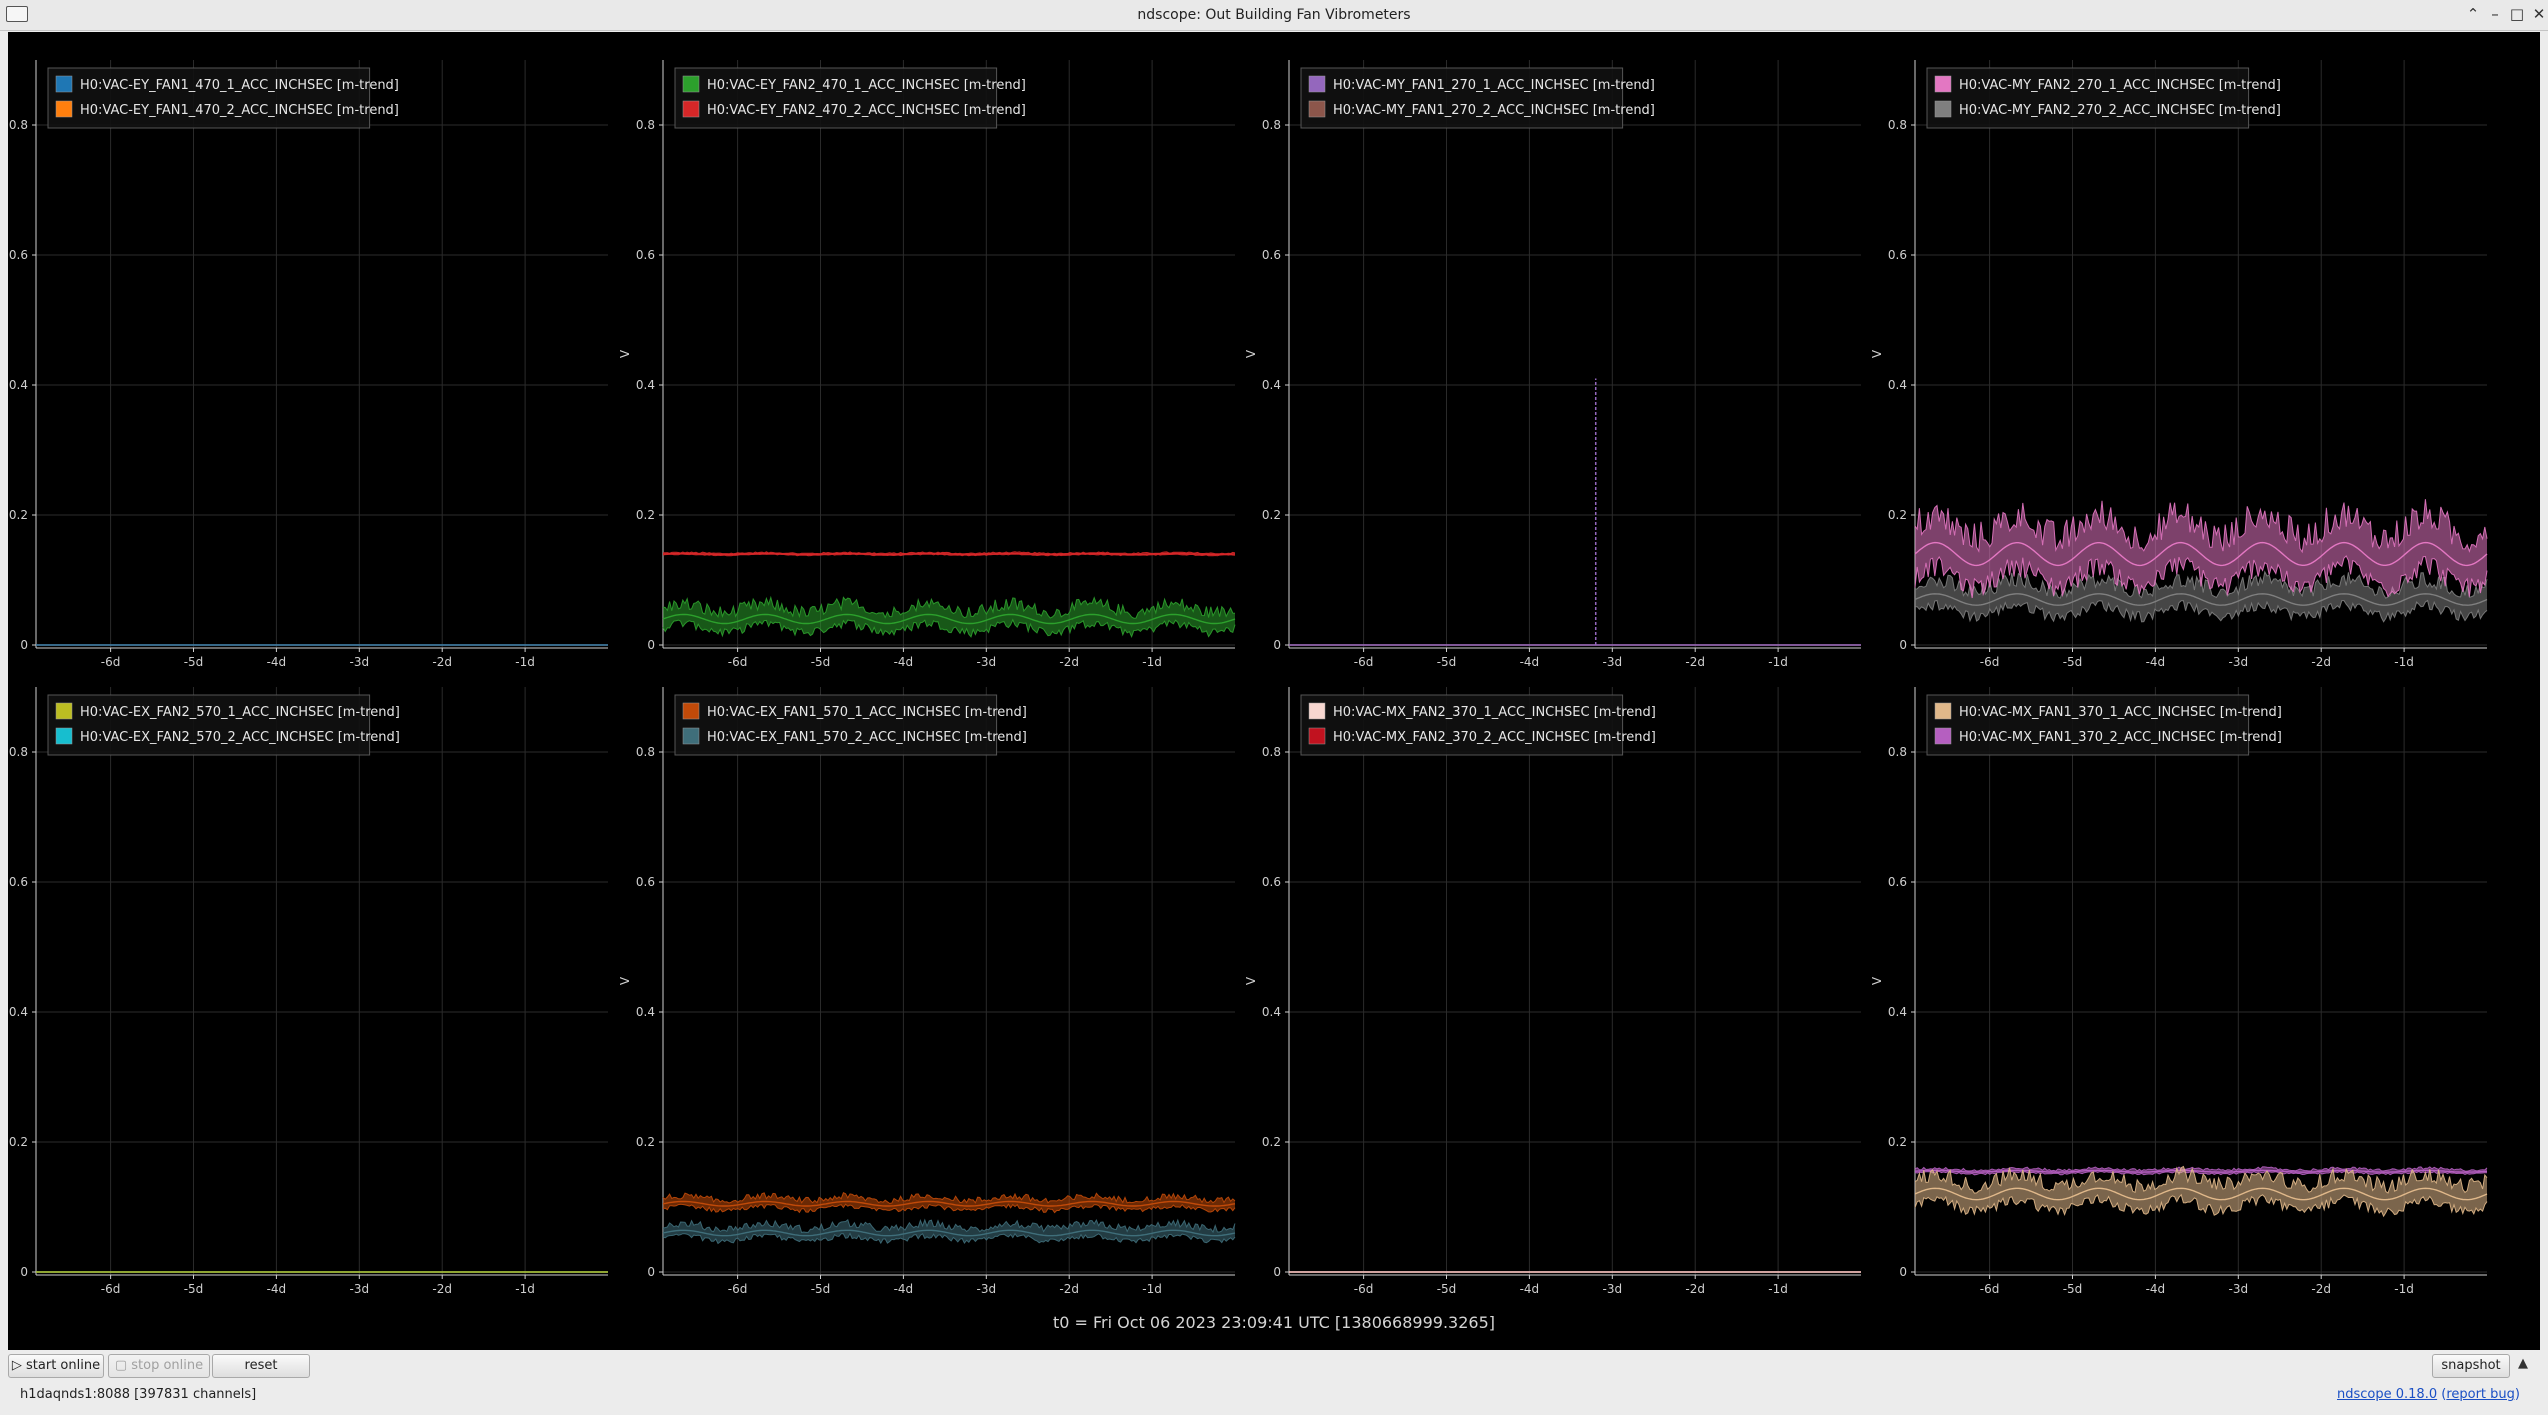  Describe the element at coordinates (56, 1366) in the screenshot. I see `start-online-button: ▷ start online` at that location.